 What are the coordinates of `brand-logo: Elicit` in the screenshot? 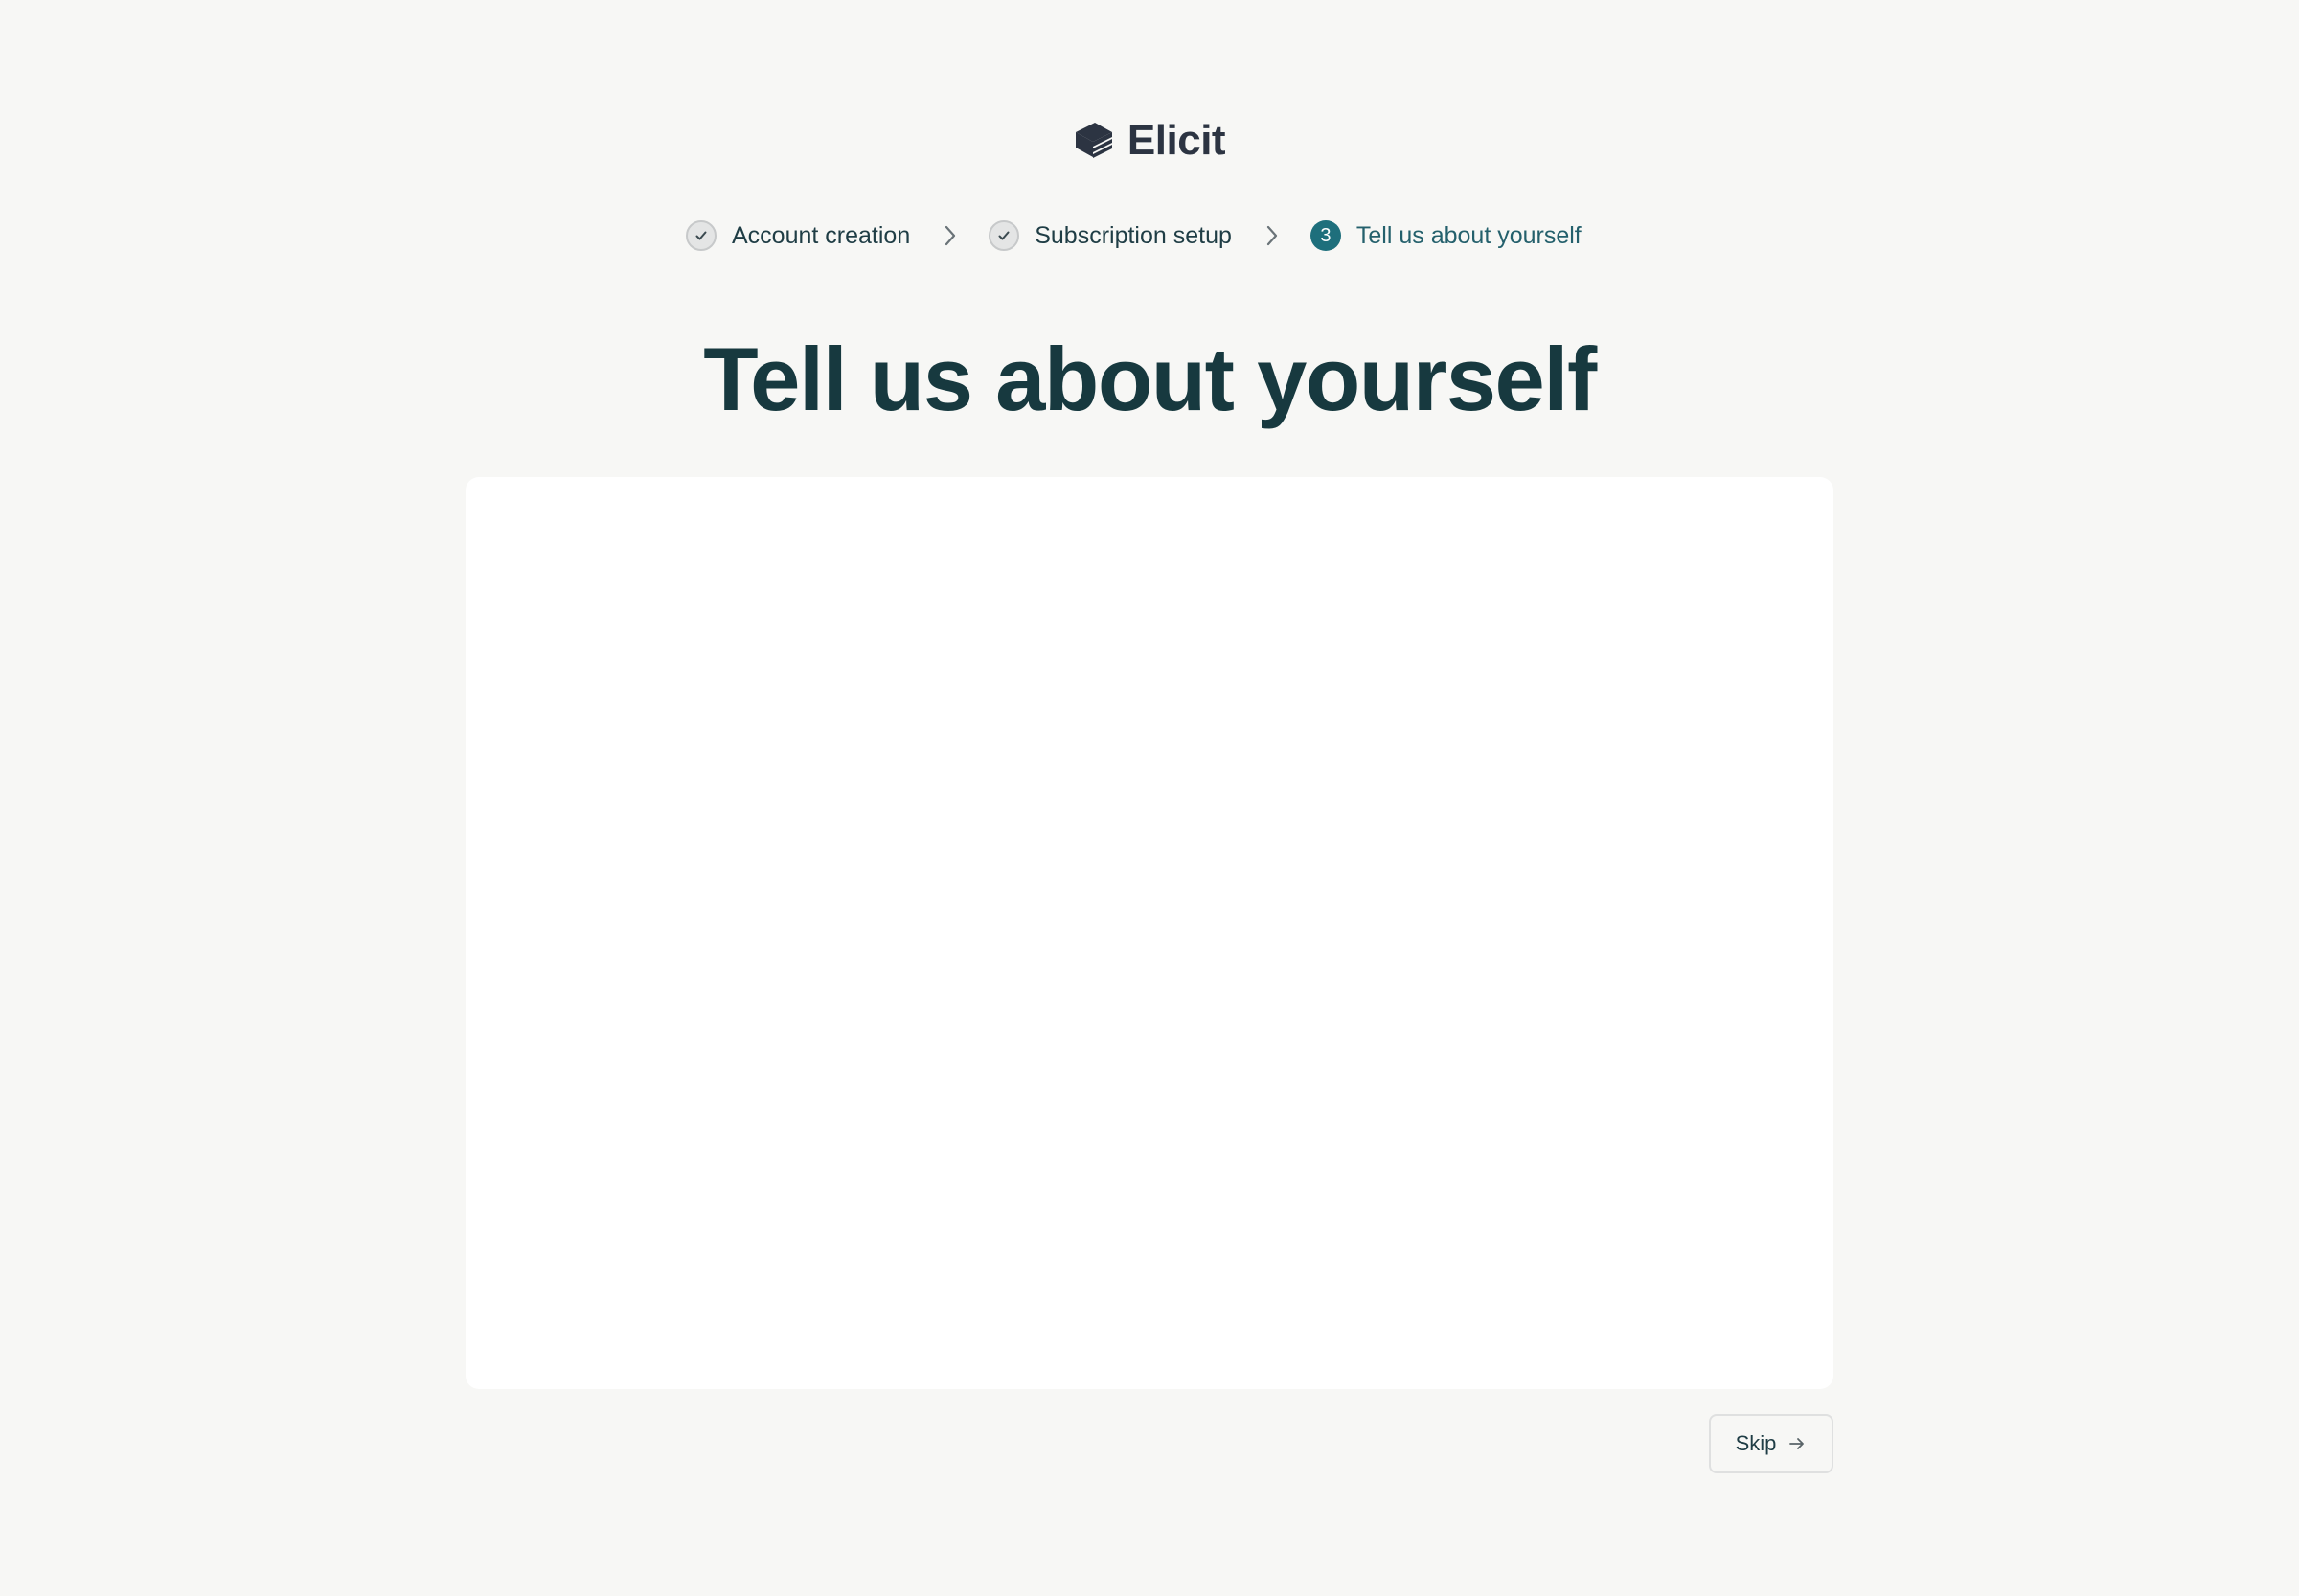 It's located at (1149, 141).